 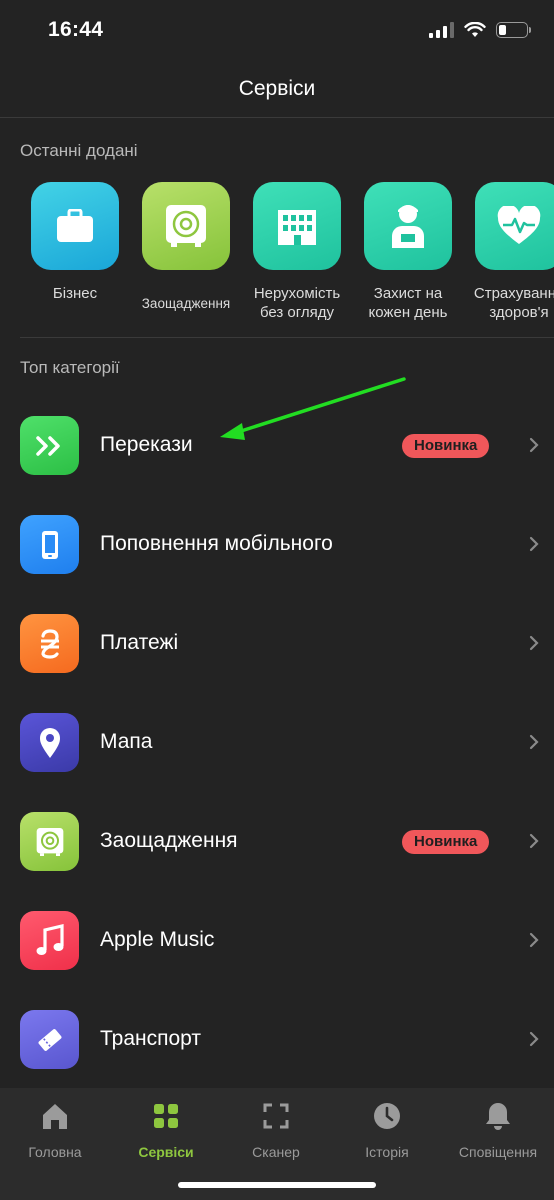 What do you see at coordinates (55, 1152) in the screenshot?
I see `tab-label: Головна` at bounding box center [55, 1152].